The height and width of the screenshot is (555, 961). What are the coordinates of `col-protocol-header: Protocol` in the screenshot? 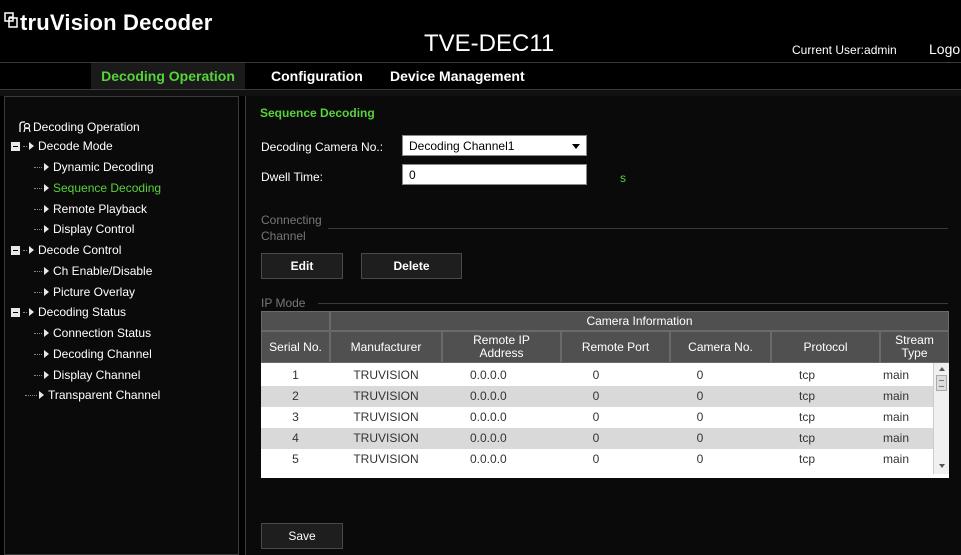 It's located at (825, 347).